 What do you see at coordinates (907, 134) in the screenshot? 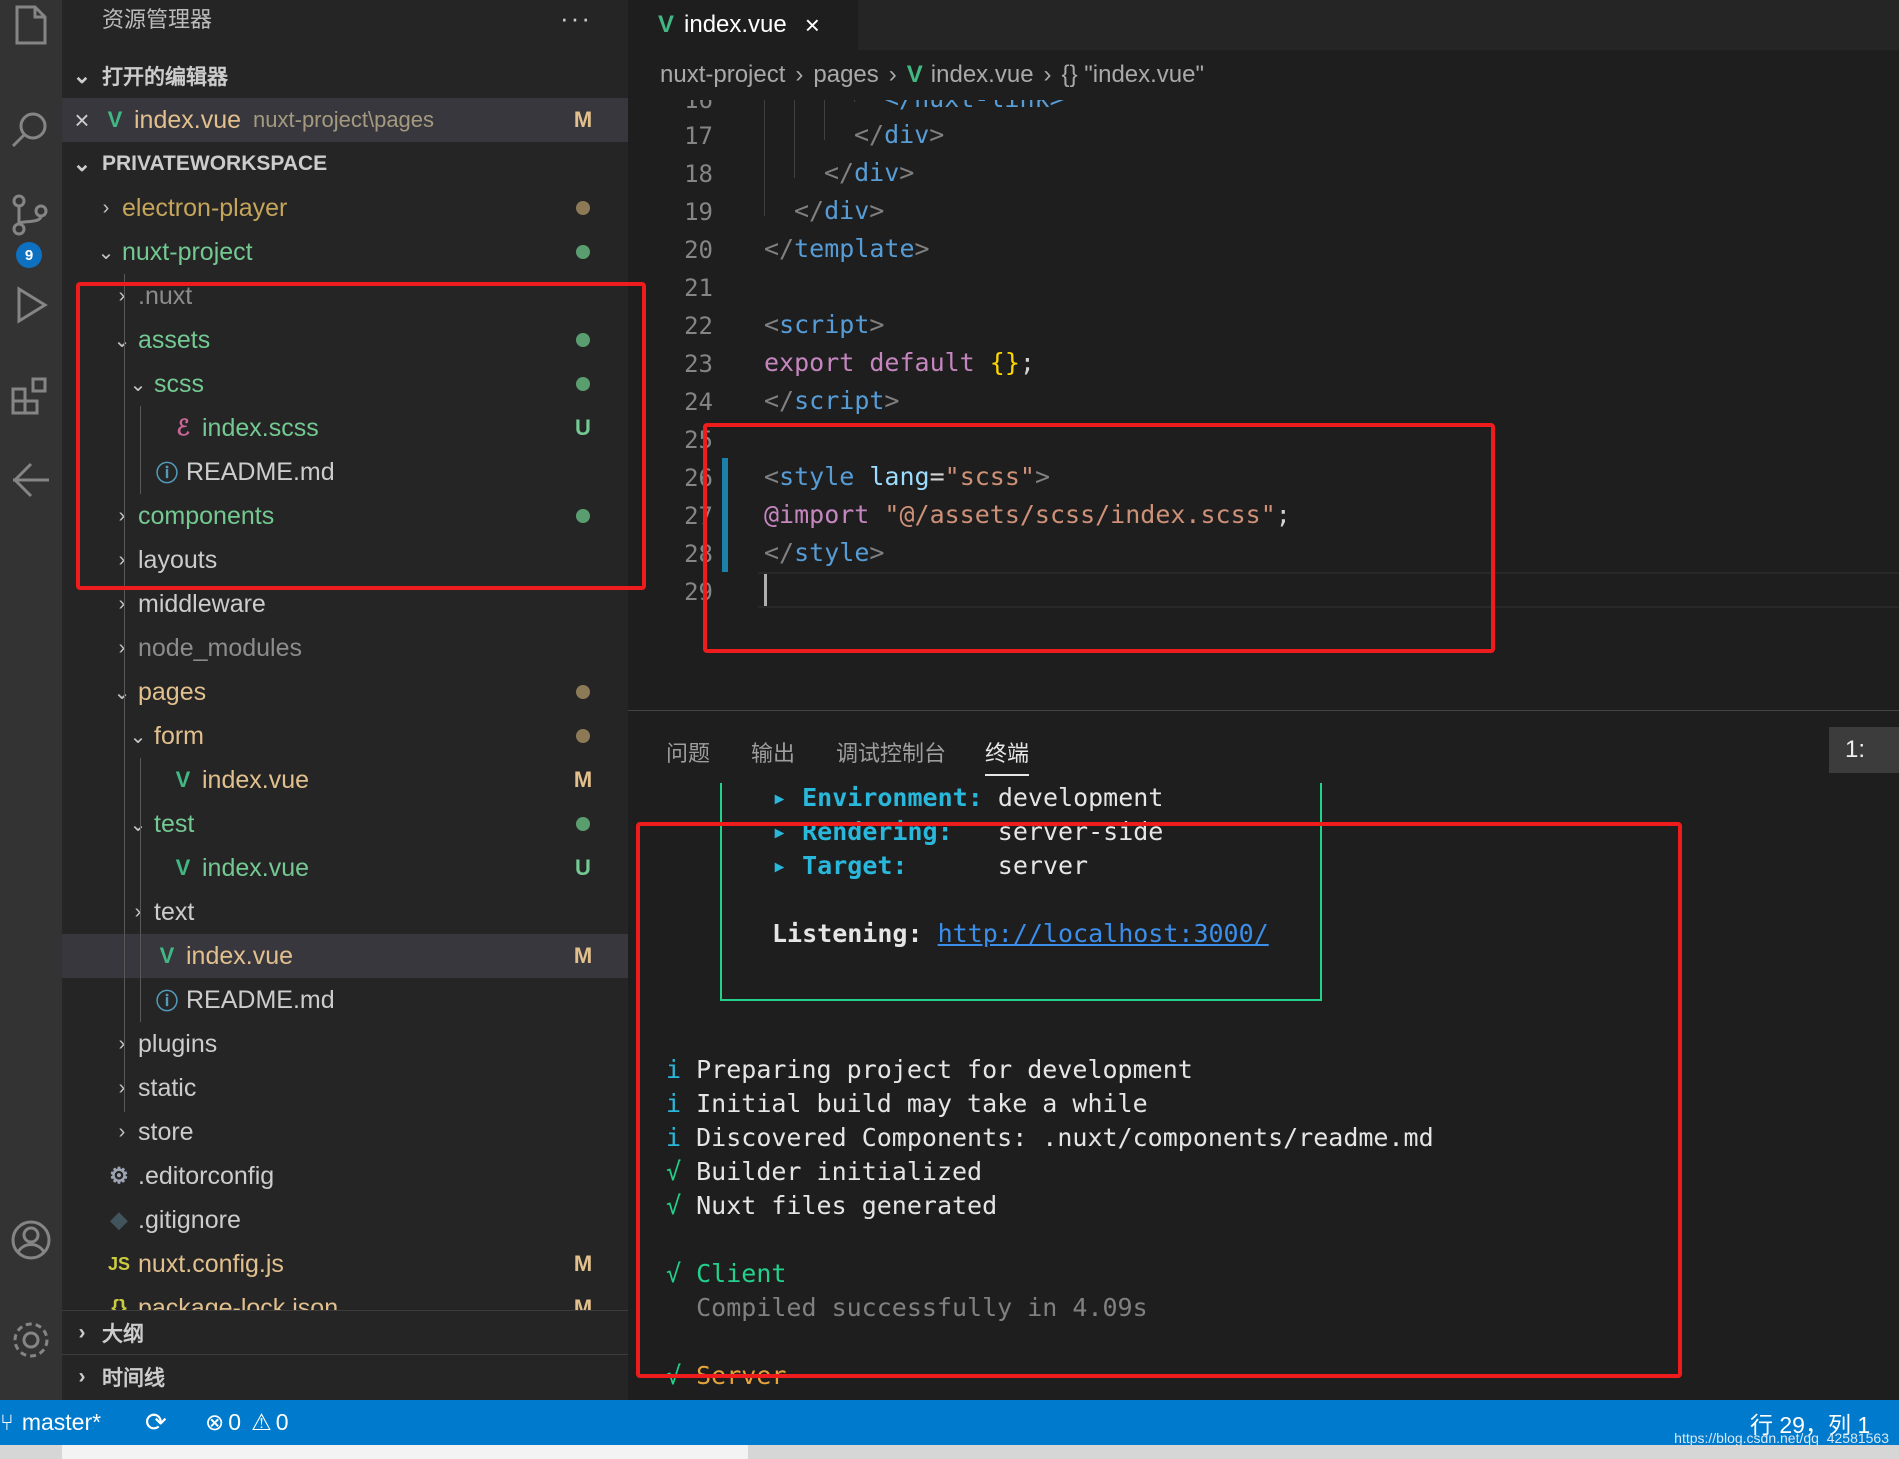
I see `code-token: div` at bounding box center [907, 134].